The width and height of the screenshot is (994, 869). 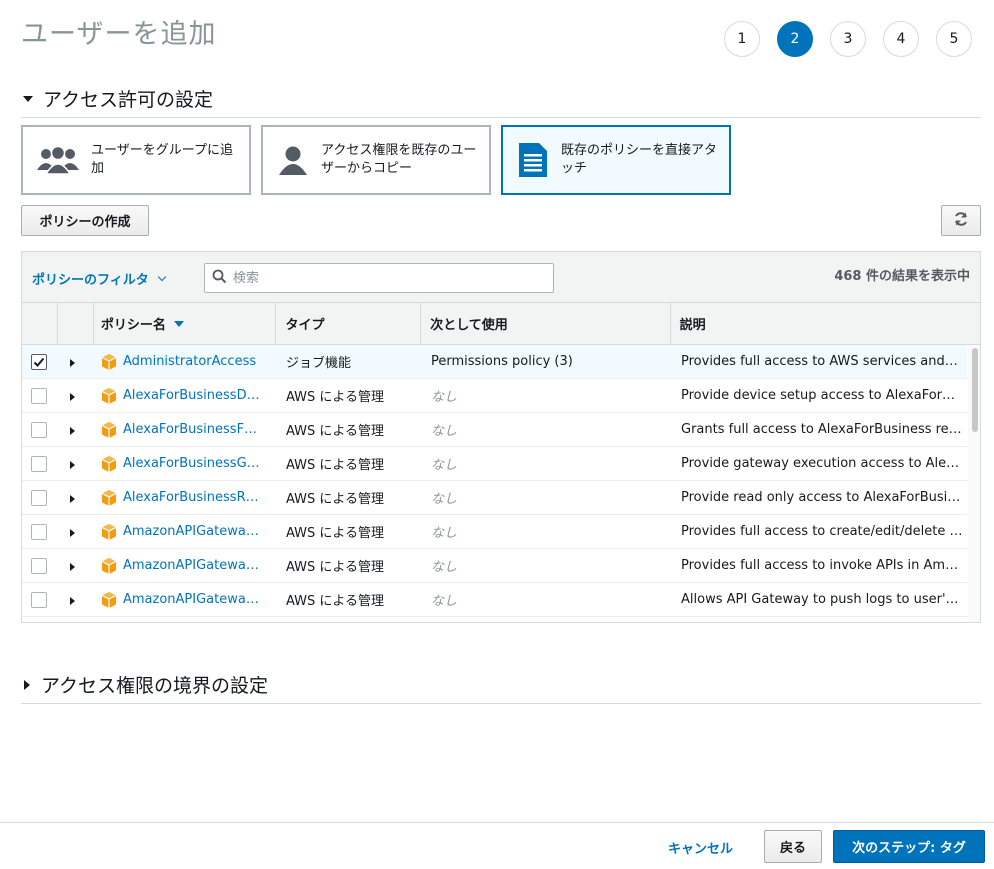 What do you see at coordinates (305, 325) in the screenshot?
I see `header-label: タイプ` at bounding box center [305, 325].